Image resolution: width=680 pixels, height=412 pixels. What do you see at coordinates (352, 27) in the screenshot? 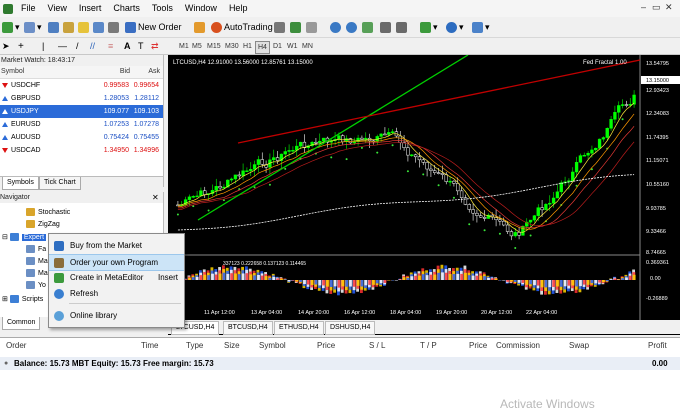
I see `zoom-out-button` at bounding box center [352, 27].